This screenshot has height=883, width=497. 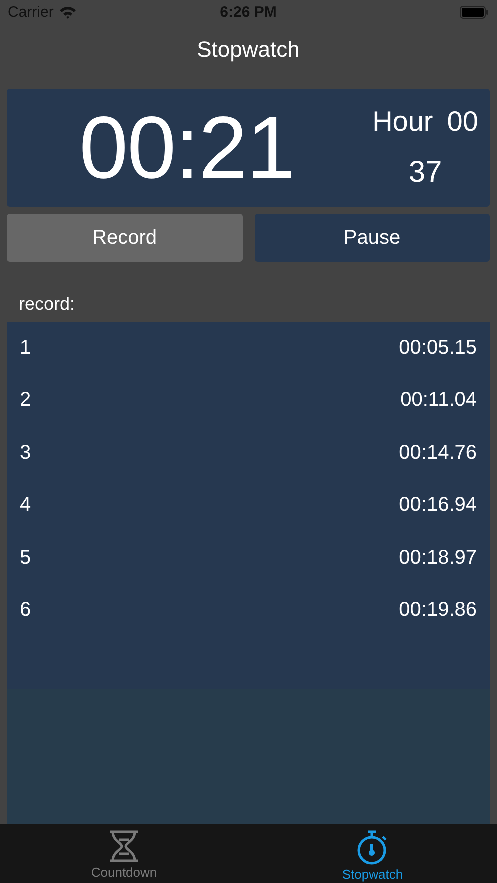 I want to click on lap-time: 00:11.04, so click(x=438, y=400).